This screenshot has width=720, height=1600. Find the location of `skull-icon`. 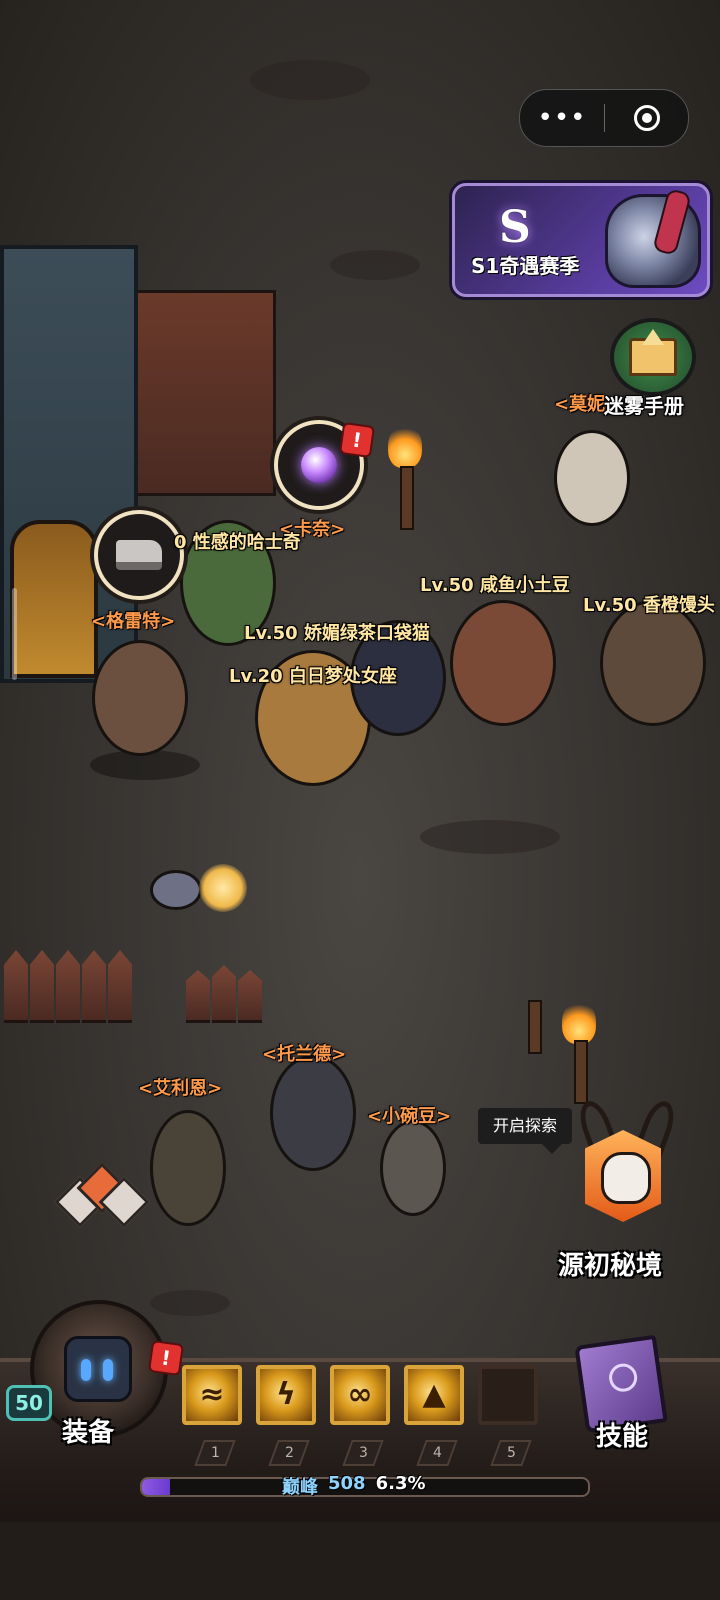

skull-icon is located at coordinates (626, 1178).